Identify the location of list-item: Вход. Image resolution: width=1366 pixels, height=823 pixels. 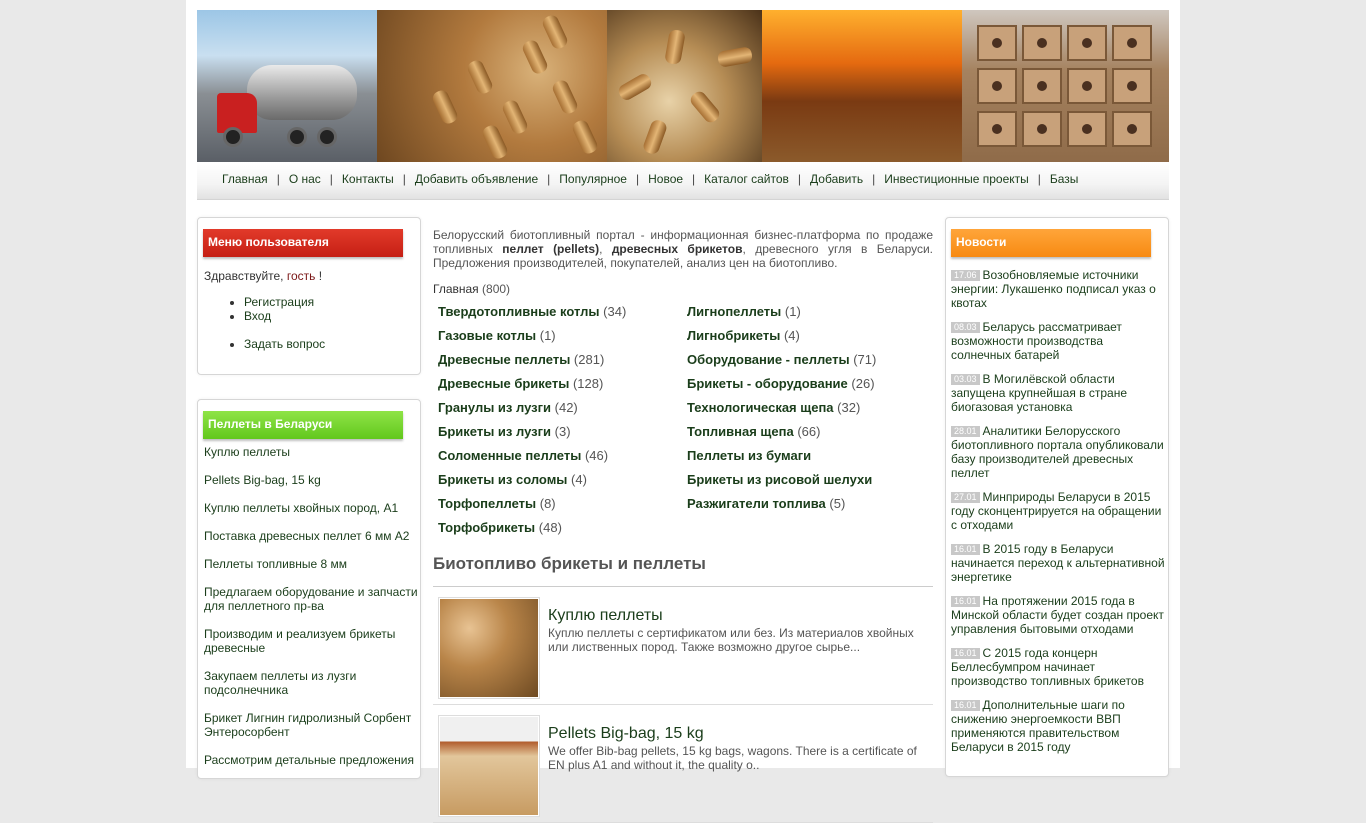
(332, 316).